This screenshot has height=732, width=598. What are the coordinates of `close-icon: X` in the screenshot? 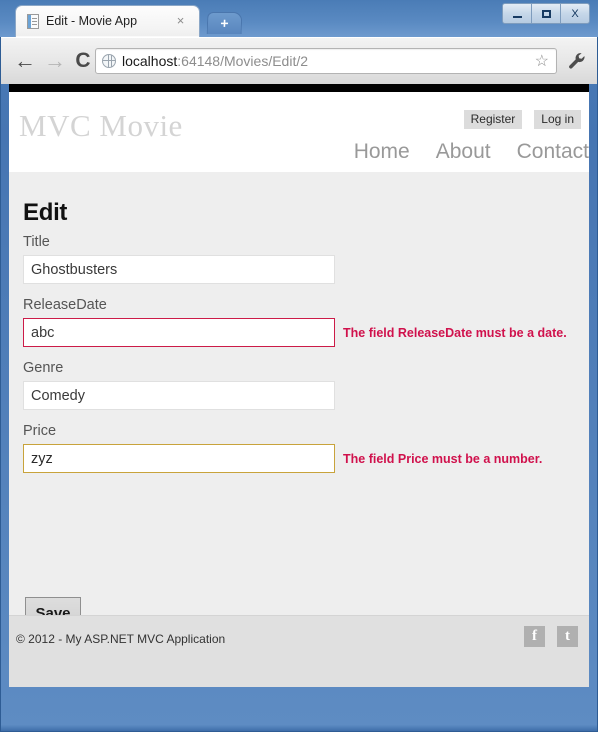 It's located at (575, 13).